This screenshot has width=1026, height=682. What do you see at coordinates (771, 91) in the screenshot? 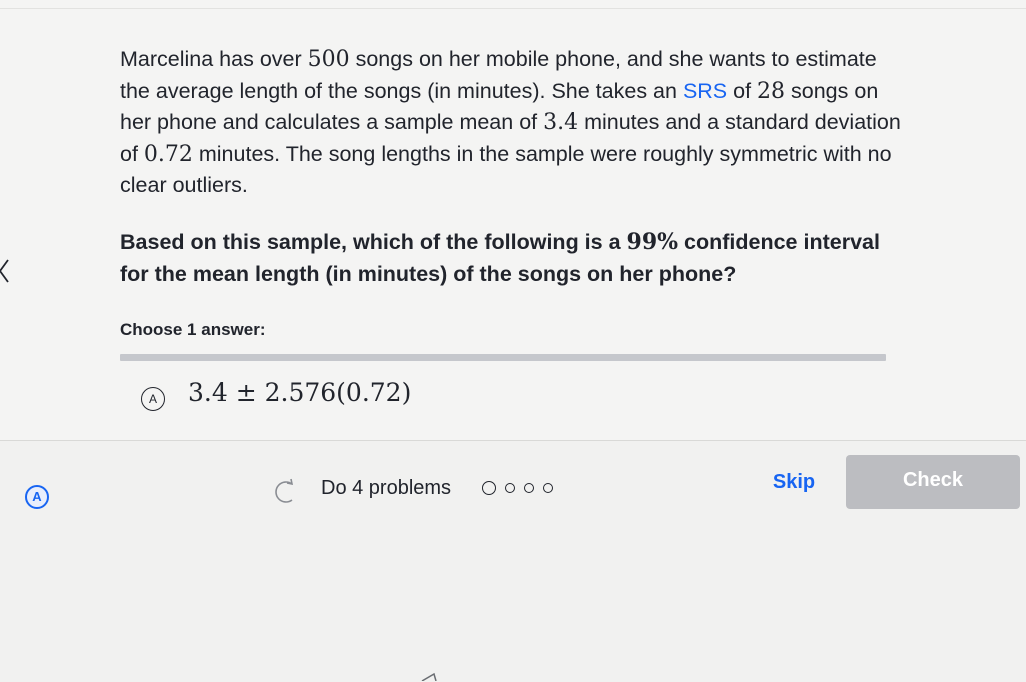
I see `sample-size: 28` at bounding box center [771, 91].